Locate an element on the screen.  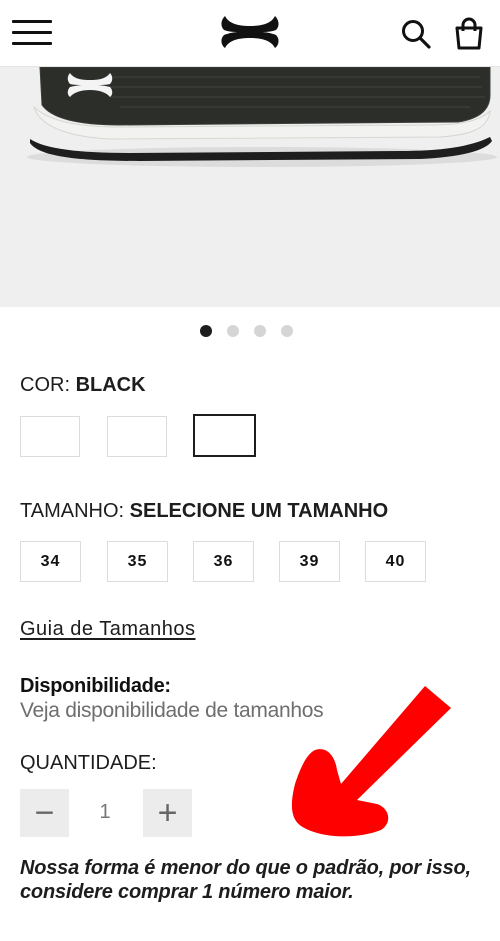
size-option: 35 is located at coordinates (137, 561).